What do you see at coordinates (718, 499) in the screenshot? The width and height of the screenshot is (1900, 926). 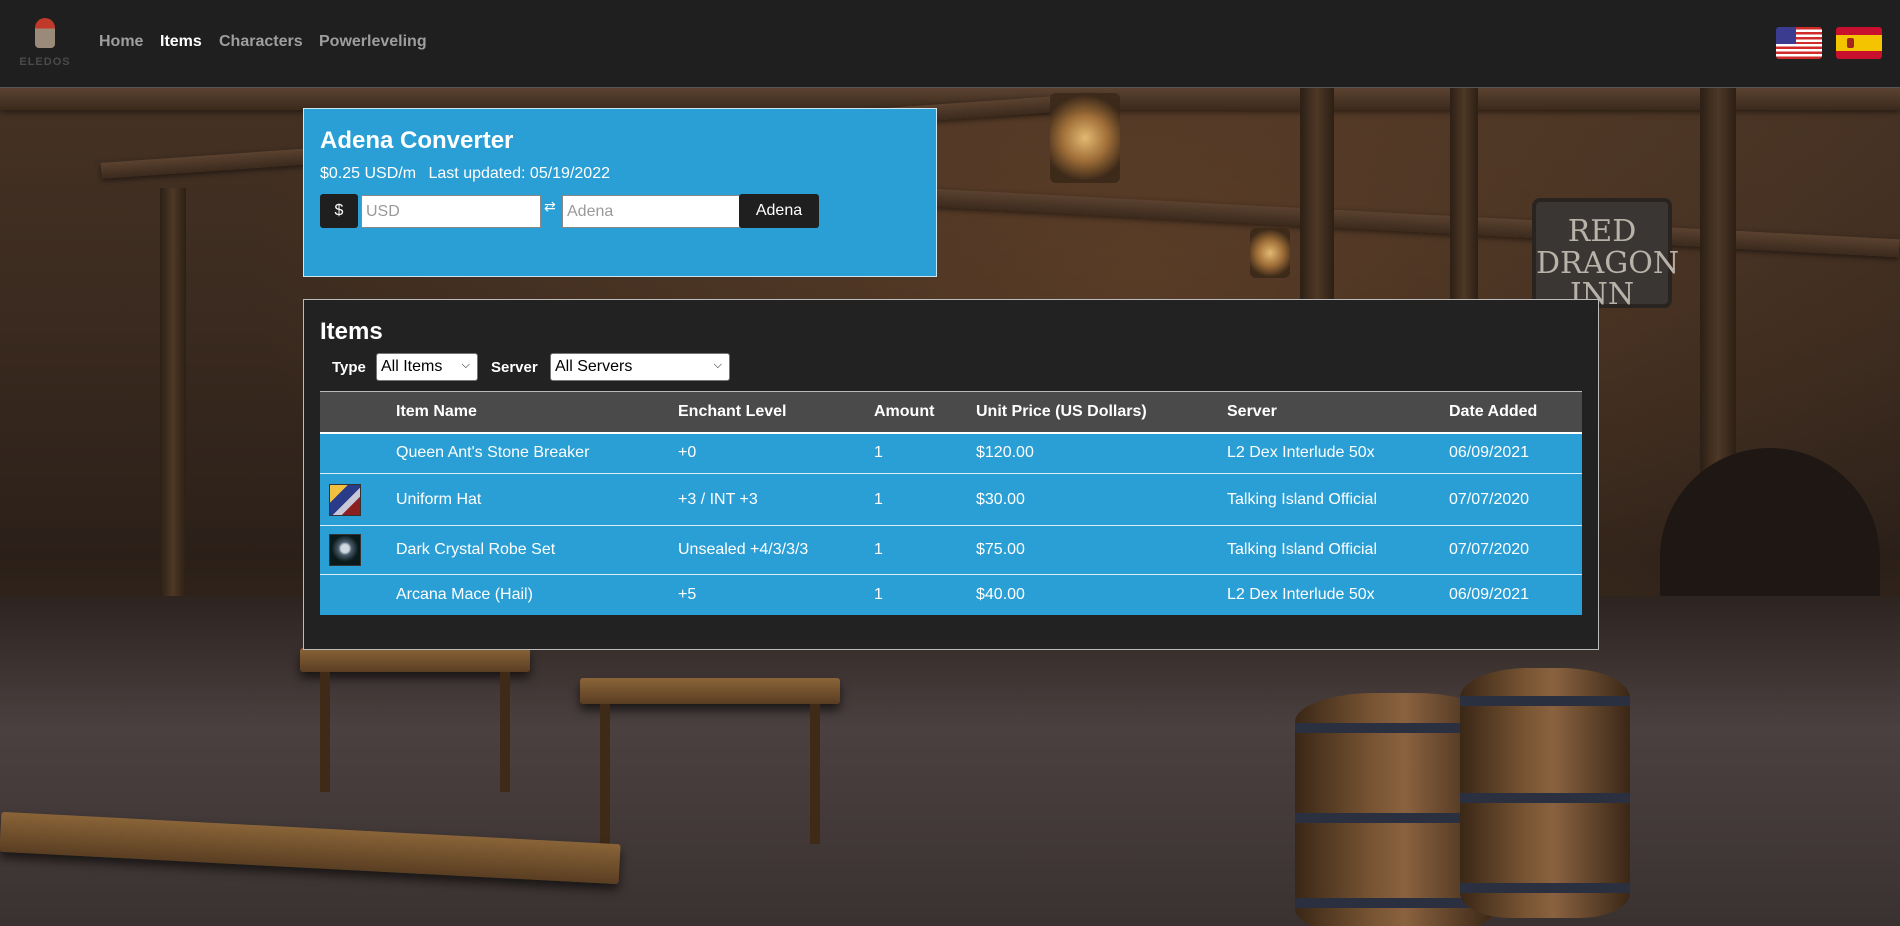 I see `item-enchant: +3 / INT +3` at bounding box center [718, 499].